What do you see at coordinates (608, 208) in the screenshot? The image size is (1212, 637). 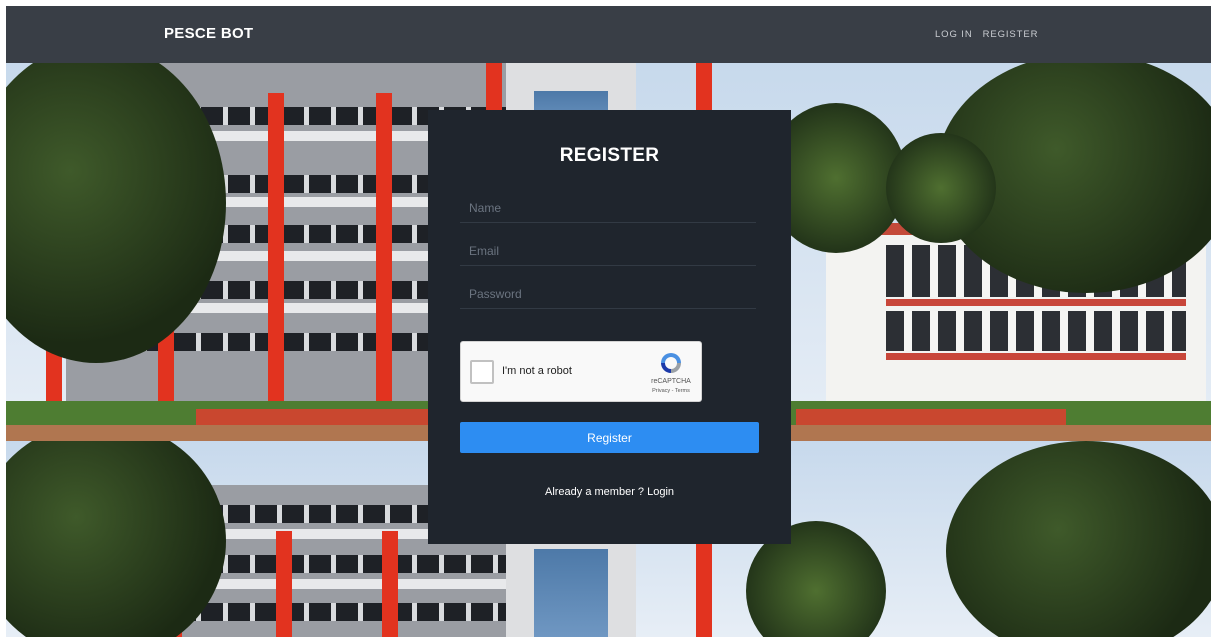 I see `name-field` at bounding box center [608, 208].